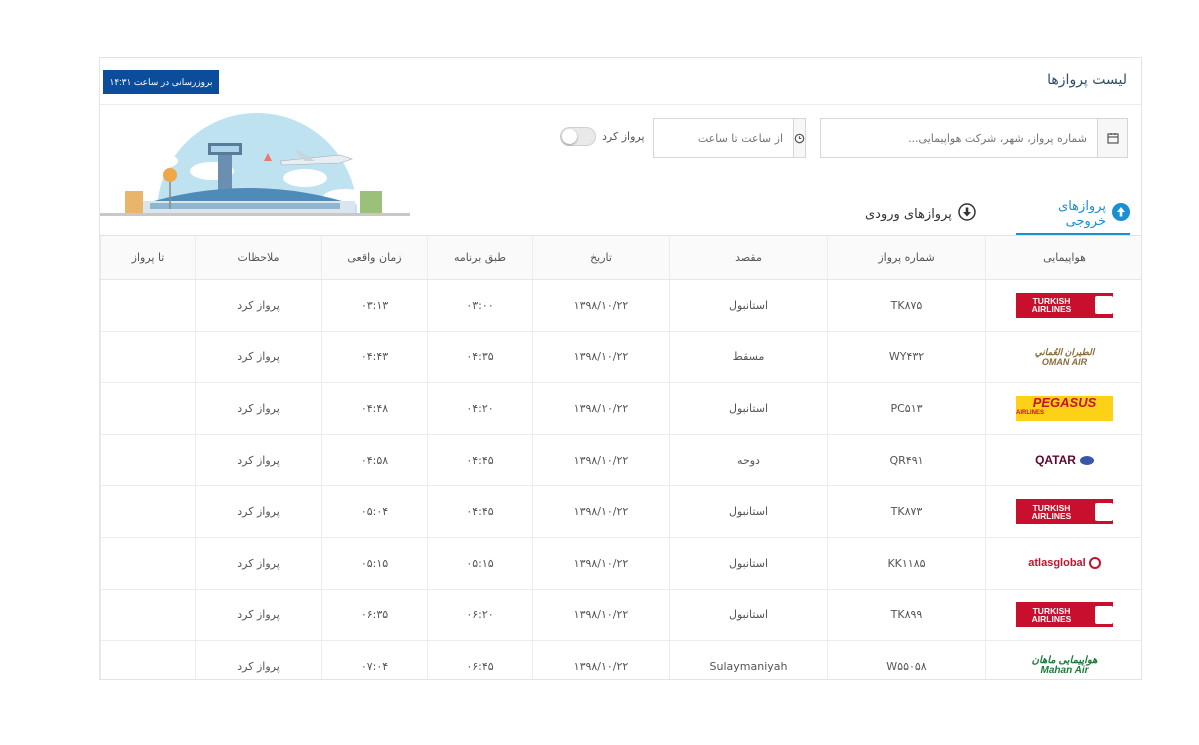 The width and height of the screenshot is (1199, 745). I want to click on col-until-flight: تا پرواز, so click(147, 257).